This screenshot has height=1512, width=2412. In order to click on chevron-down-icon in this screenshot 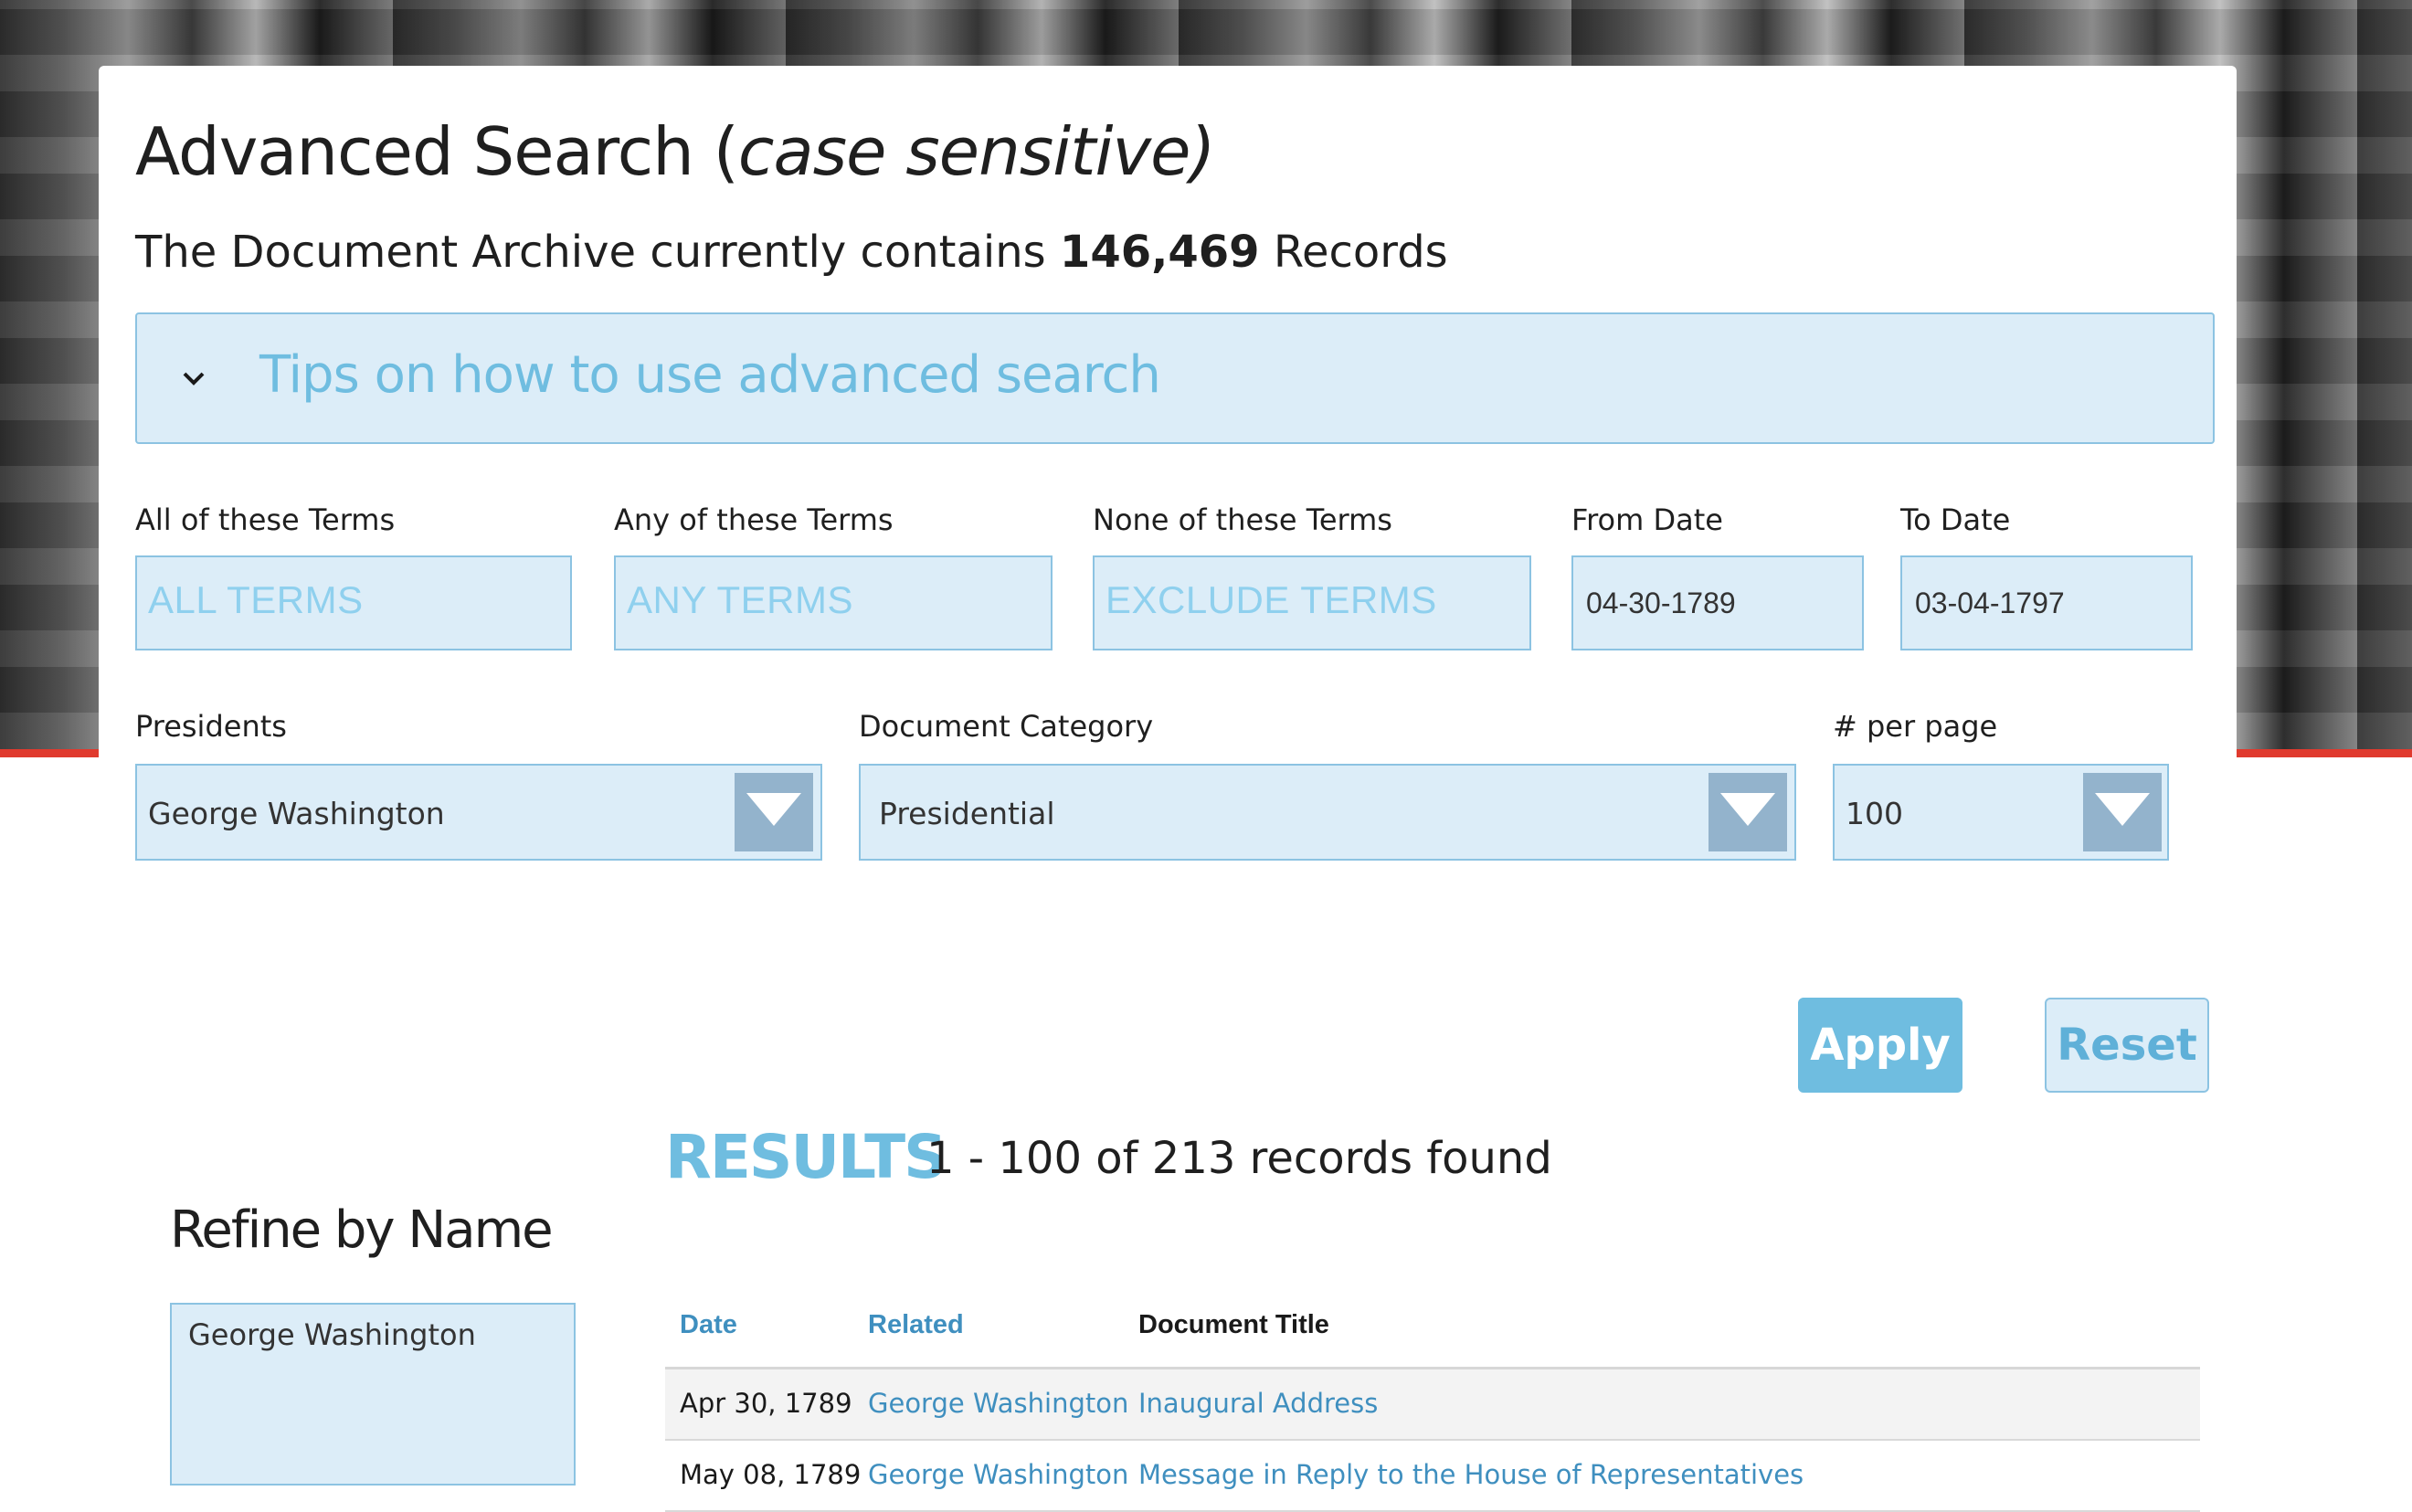, I will do `click(194, 379)`.